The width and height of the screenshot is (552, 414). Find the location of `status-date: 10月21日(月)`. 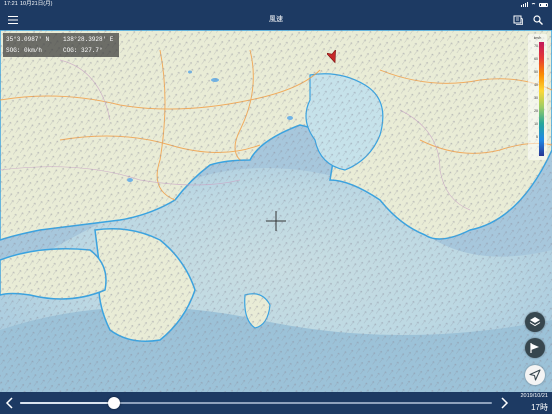

status-date: 10月21日(月) is located at coordinates (36, 4).